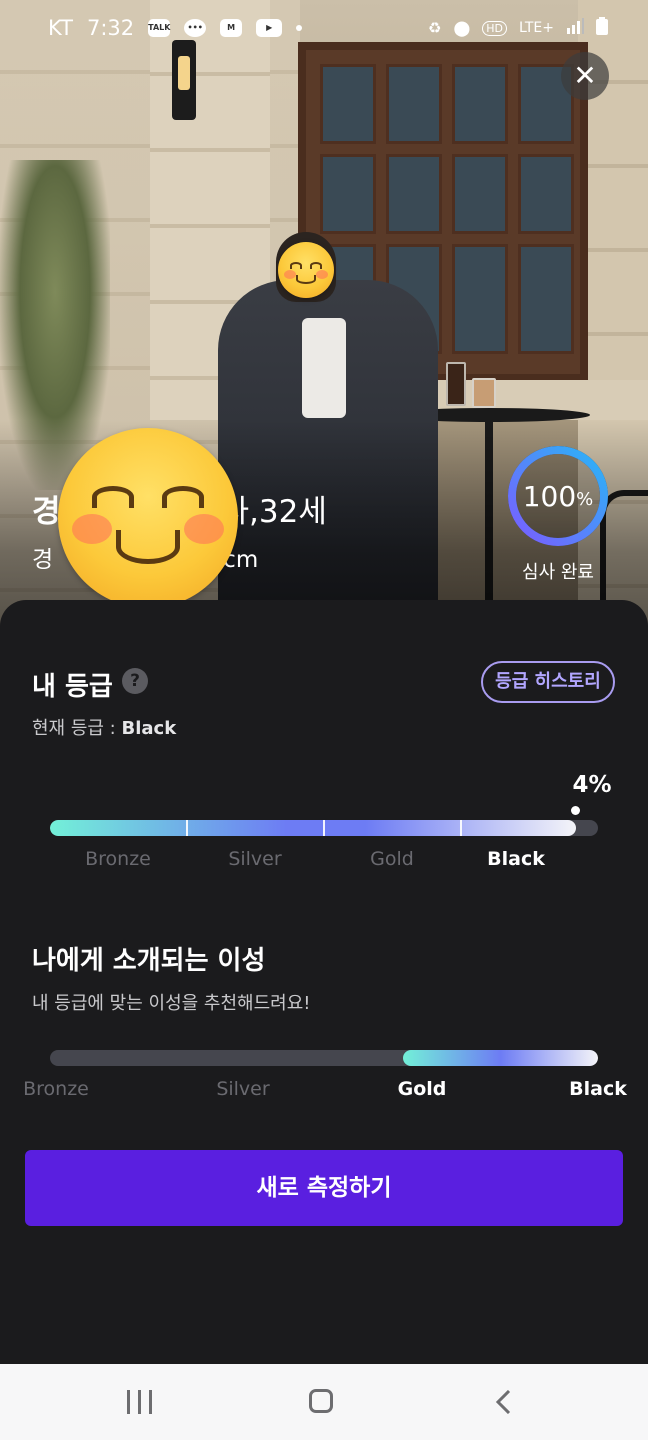  I want to click on back-icon, so click(504, 1402).